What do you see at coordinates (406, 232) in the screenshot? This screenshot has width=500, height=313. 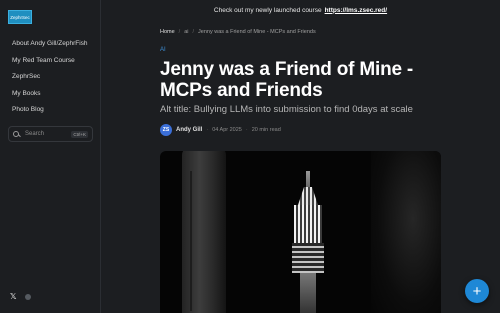 I see `foliage` at bounding box center [406, 232].